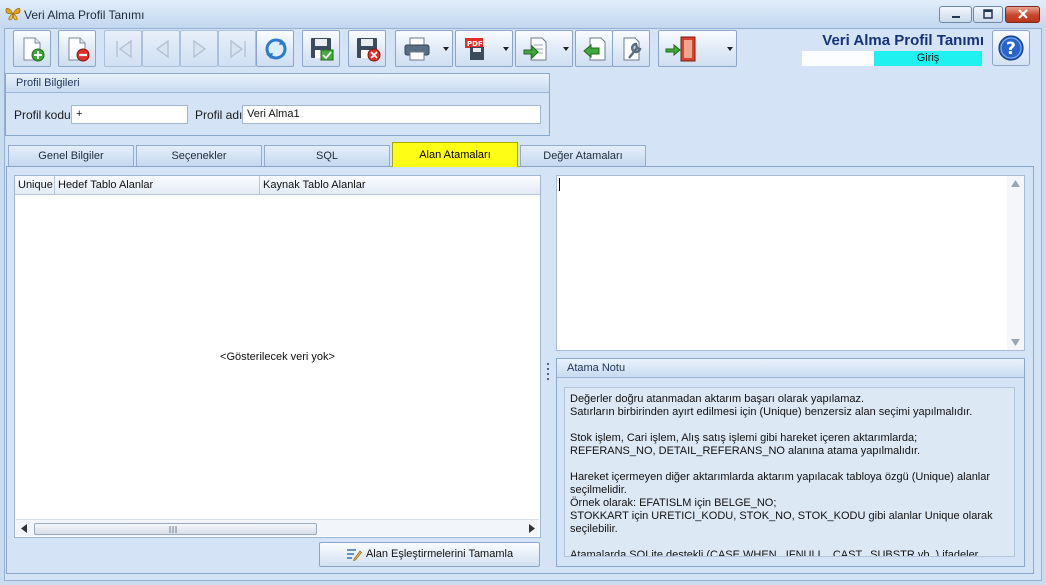 The width and height of the screenshot is (1046, 585). I want to click on refresh-icon, so click(276, 49).